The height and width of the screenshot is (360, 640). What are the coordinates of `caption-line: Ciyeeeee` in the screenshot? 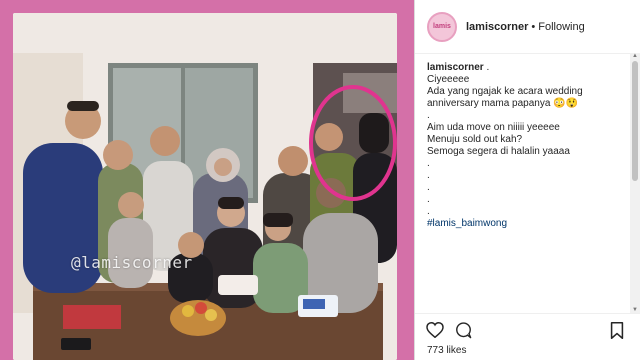 It's located at (448, 79).